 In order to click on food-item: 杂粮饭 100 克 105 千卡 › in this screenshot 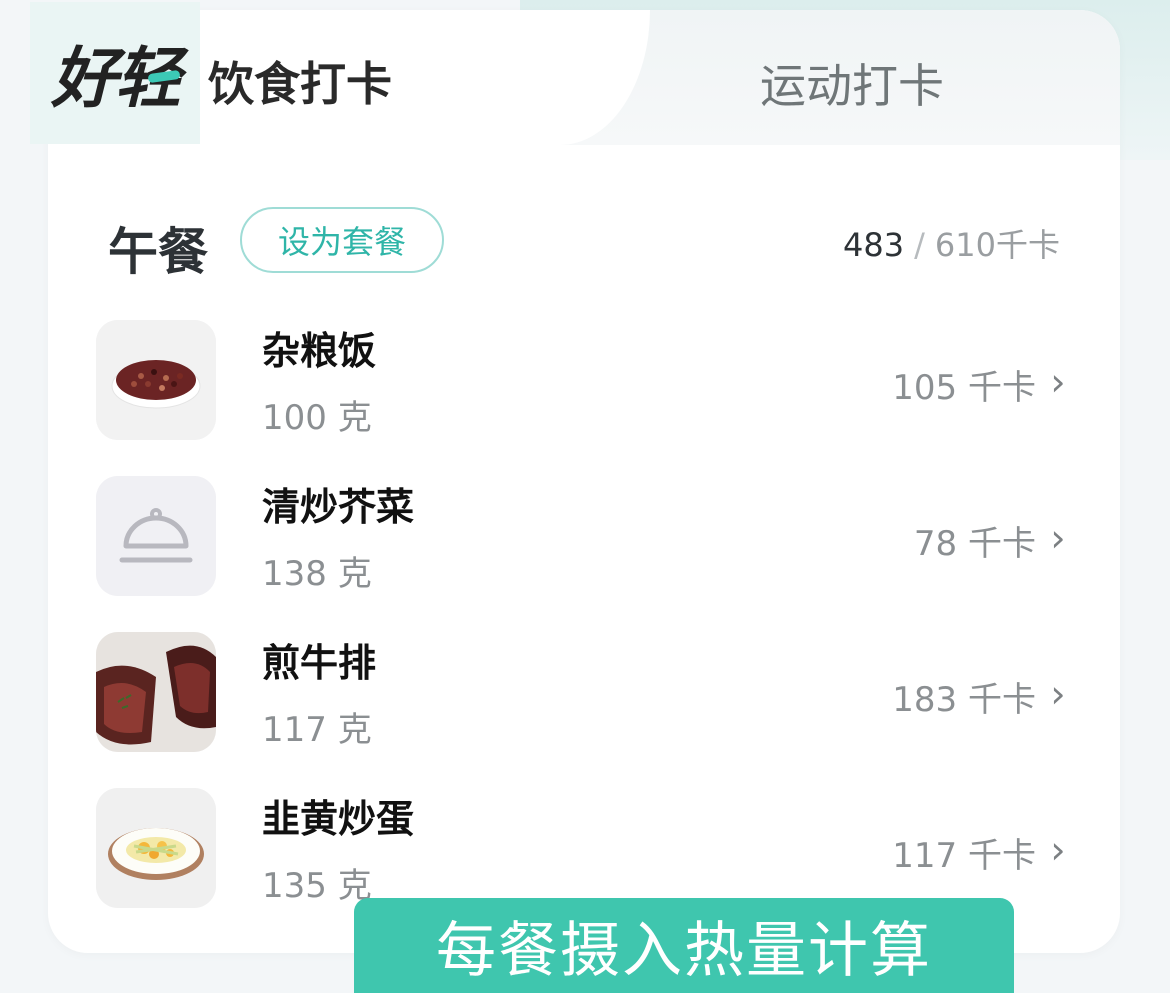, I will do `click(596, 380)`.